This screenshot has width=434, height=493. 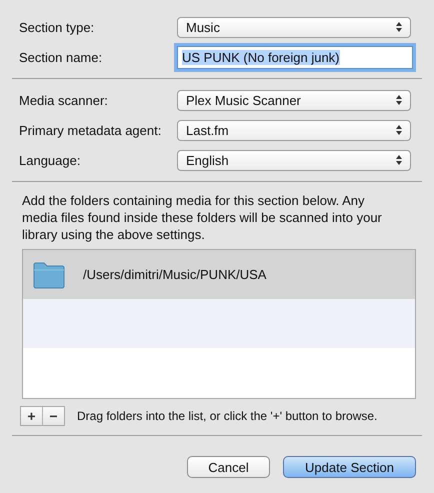 I want to click on field-label: Section name:, so click(x=61, y=57).